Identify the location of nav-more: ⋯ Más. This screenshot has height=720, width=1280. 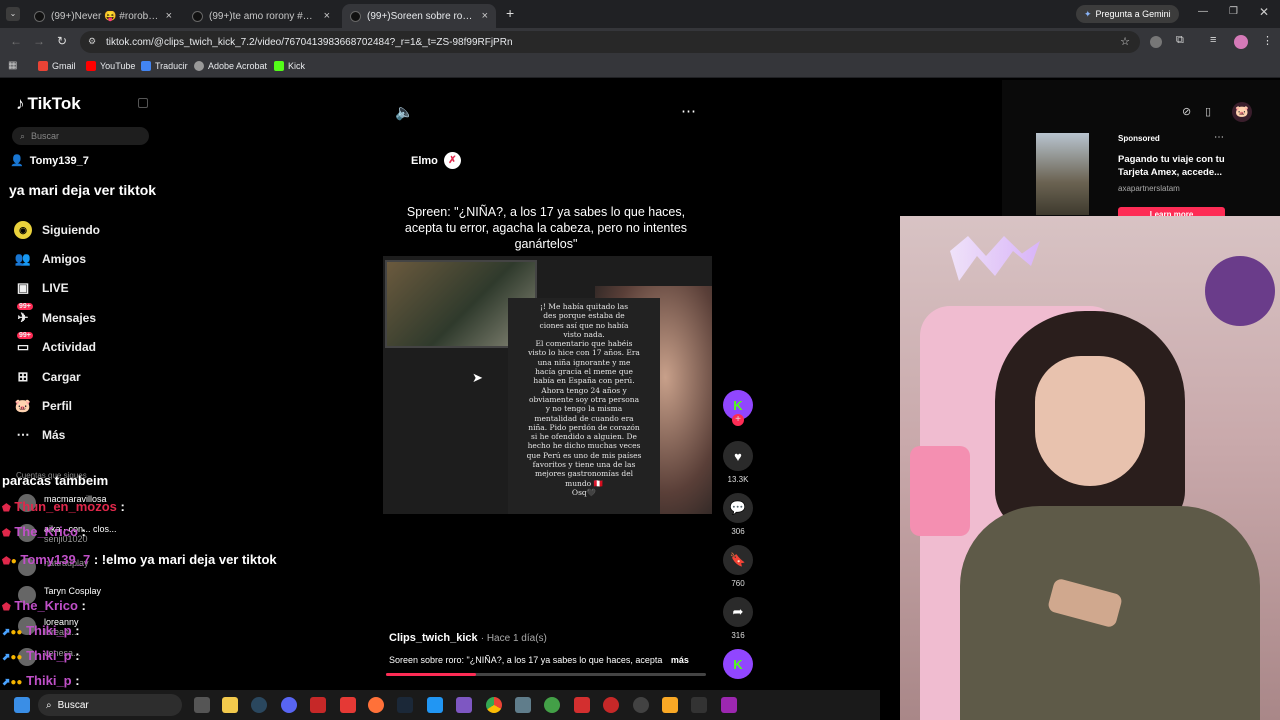
(40, 435).